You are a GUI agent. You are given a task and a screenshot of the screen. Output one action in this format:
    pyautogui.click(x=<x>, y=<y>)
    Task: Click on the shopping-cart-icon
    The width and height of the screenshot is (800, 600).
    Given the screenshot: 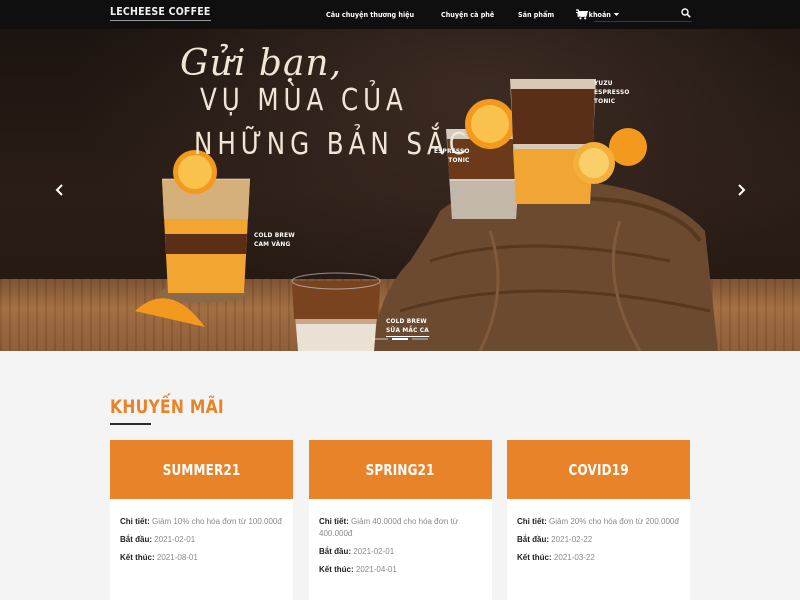 What is the action you would take?
    pyautogui.click(x=582, y=14)
    